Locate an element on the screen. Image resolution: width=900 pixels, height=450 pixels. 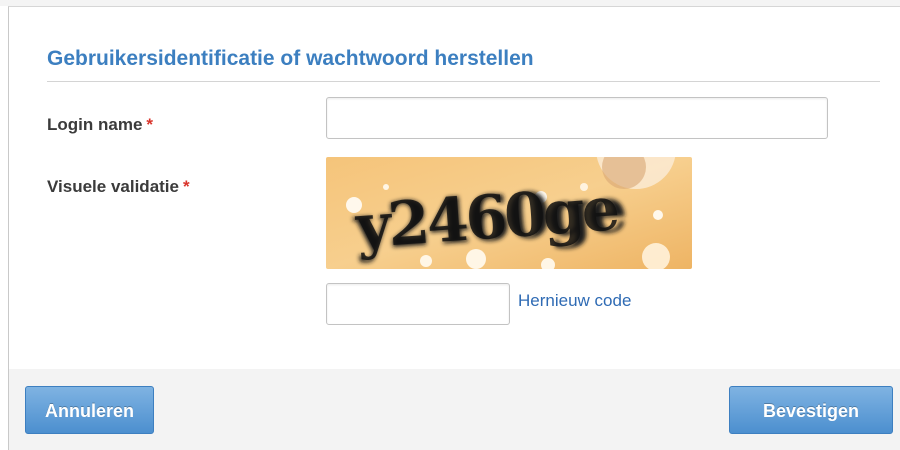
captcha-label: Visuele validatie * is located at coordinates (118, 187).